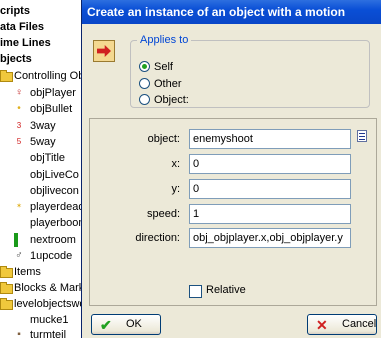 This screenshot has width=381, height=338. What do you see at coordinates (171, 100) in the screenshot?
I see `radio-label: Object:` at bounding box center [171, 100].